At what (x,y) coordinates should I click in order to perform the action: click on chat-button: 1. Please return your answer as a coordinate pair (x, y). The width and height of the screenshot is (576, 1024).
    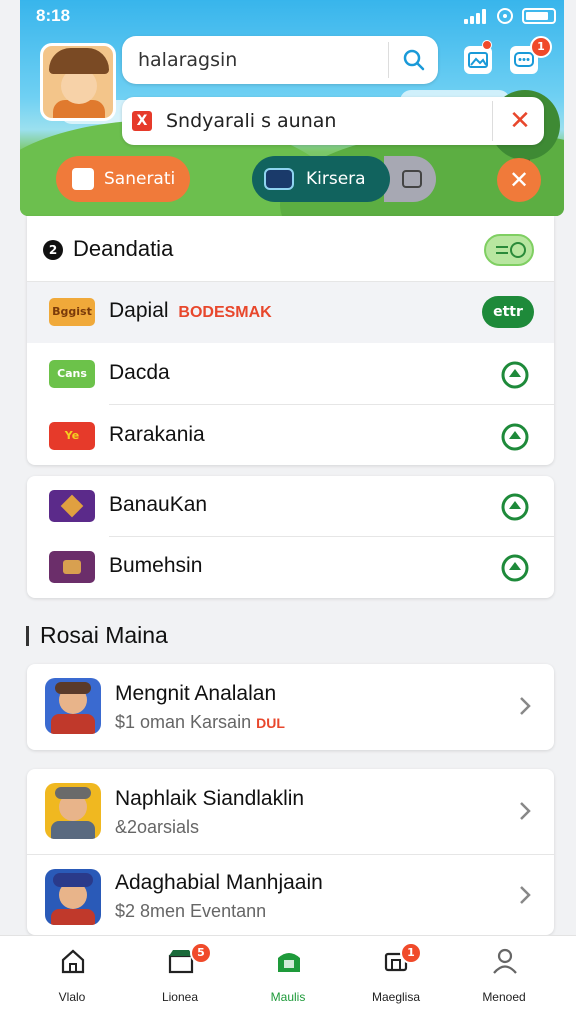
    Looking at the image, I should click on (531, 55).